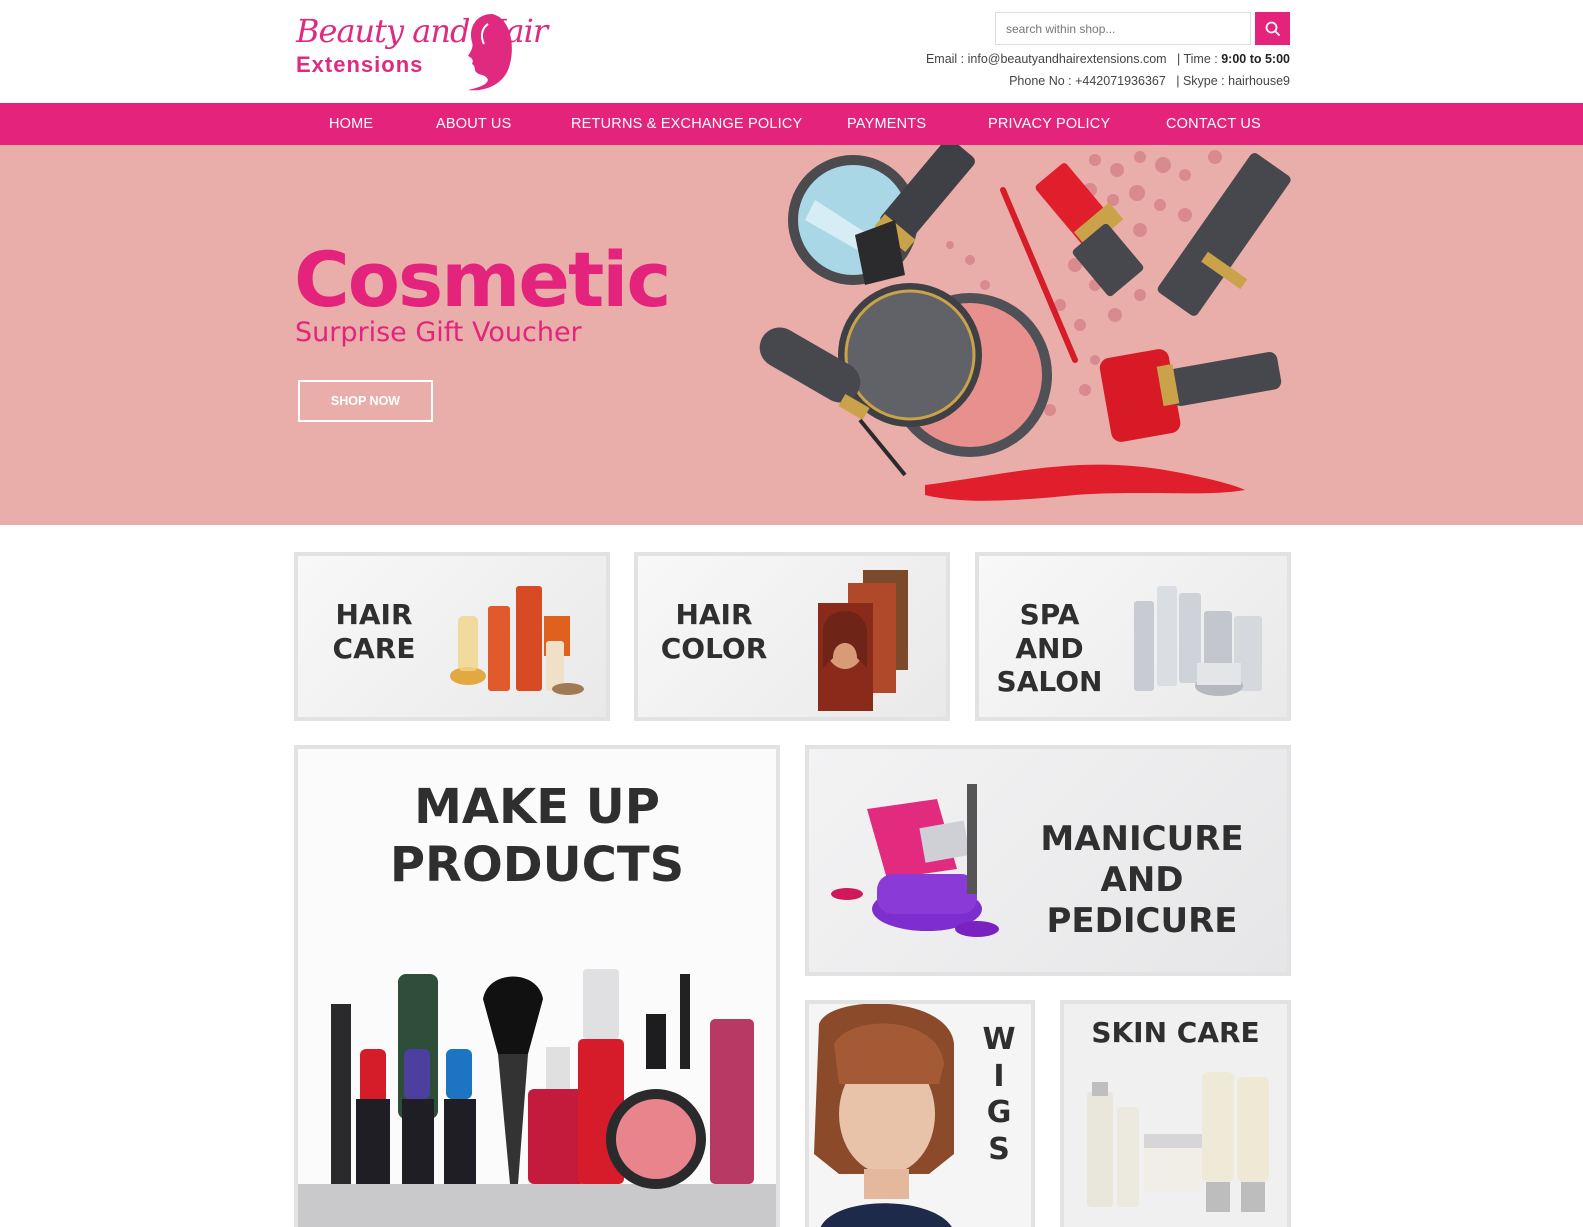 Image resolution: width=1583 pixels, height=1227 pixels. What do you see at coordinates (1259, 81) in the screenshot?
I see `skype-value: hairhouse9` at bounding box center [1259, 81].